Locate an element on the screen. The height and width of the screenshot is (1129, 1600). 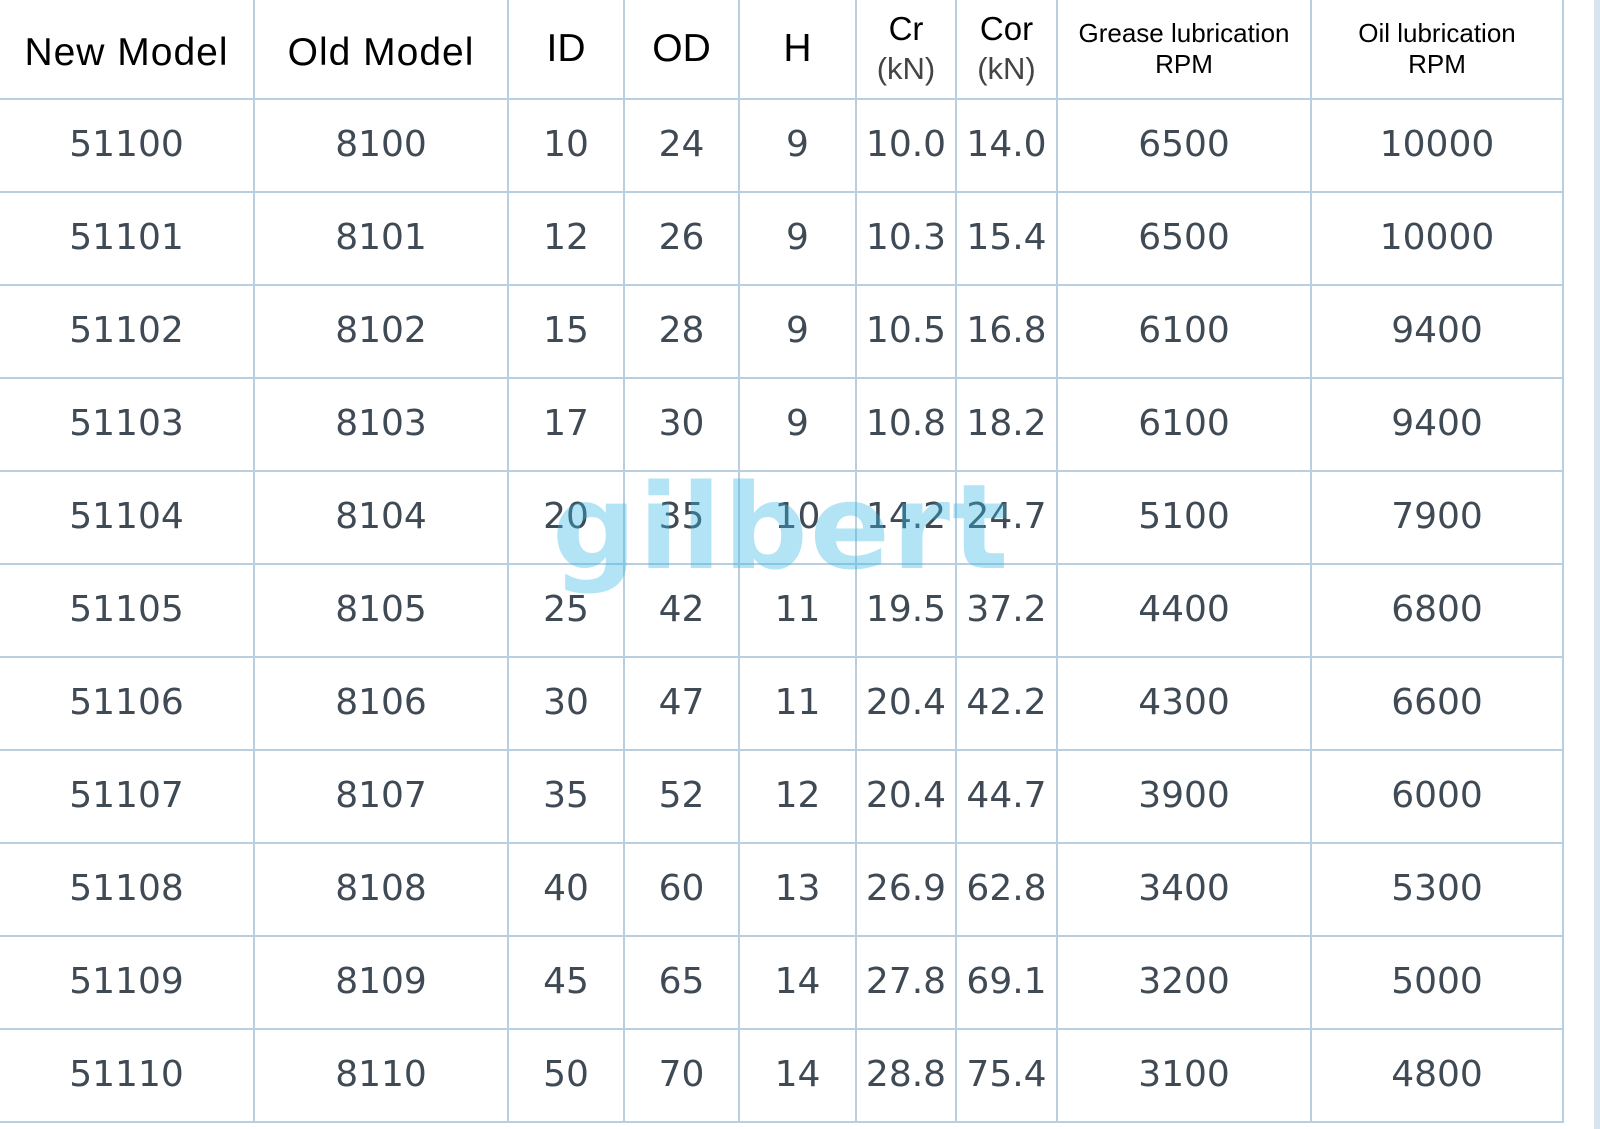
cell-new-model: 51101 is located at coordinates (127, 238).